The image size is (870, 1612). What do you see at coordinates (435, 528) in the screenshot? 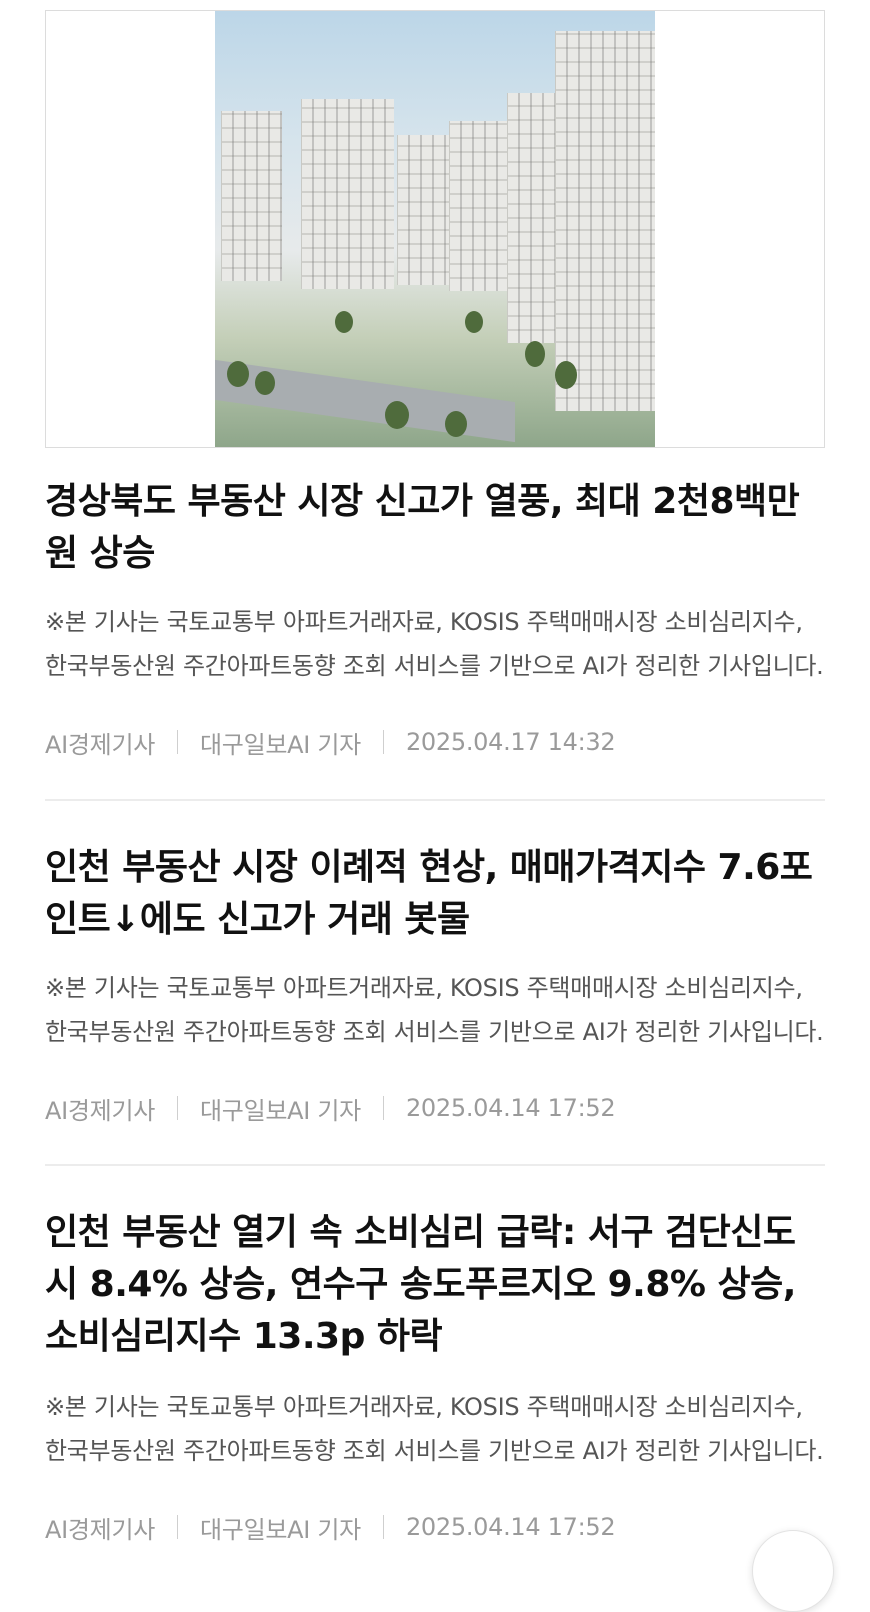
I see `article-title: 경상북도 부동산 시장 신고가 열풍, 최대 2천8백만원 상승` at bounding box center [435, 528].